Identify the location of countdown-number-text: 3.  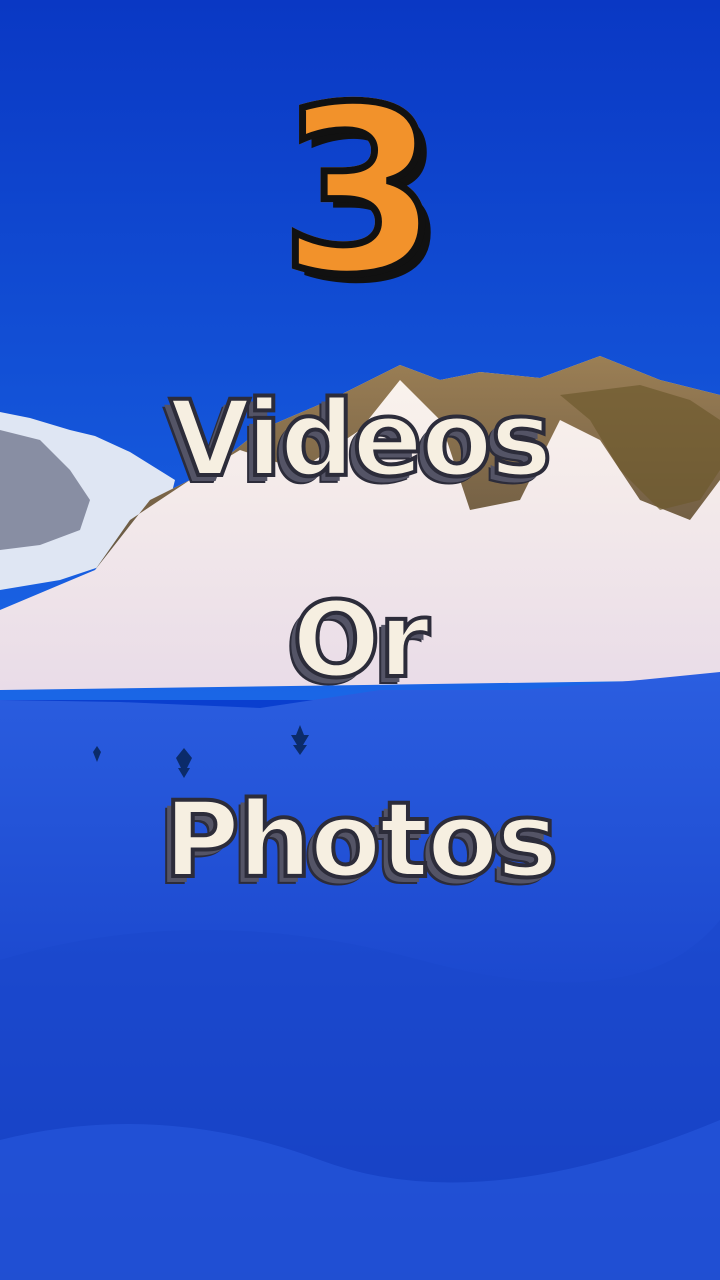
(359, 192).